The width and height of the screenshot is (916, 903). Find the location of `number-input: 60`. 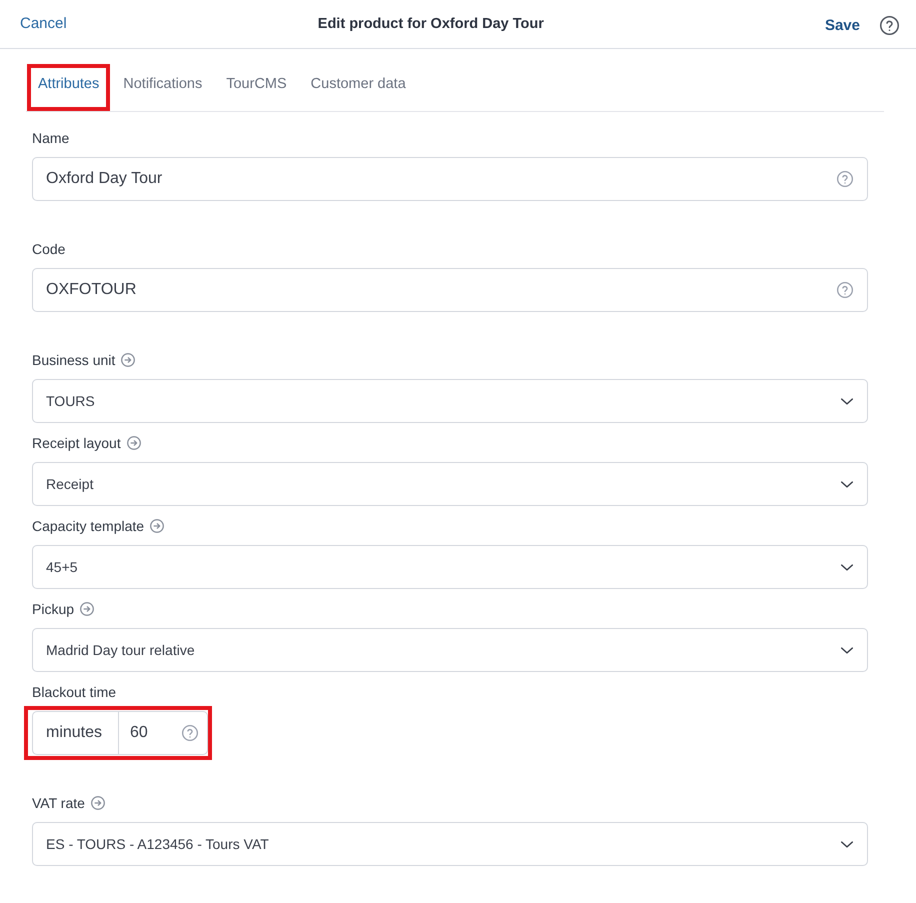

number-input: 60 is located at coordinates (163, 733).